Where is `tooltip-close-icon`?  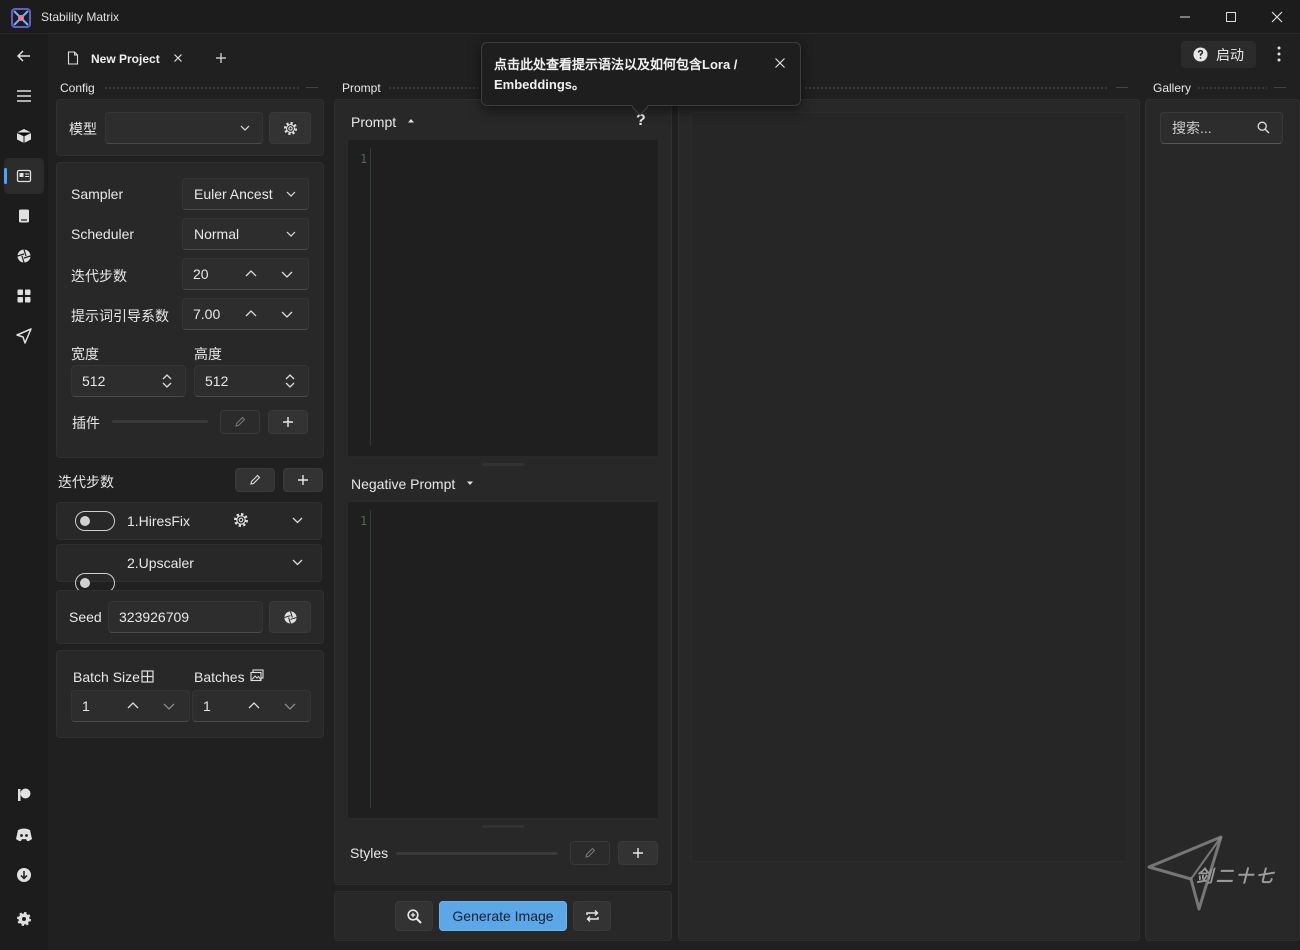
tooltip-close-icon is located at coordinates (780, 63).